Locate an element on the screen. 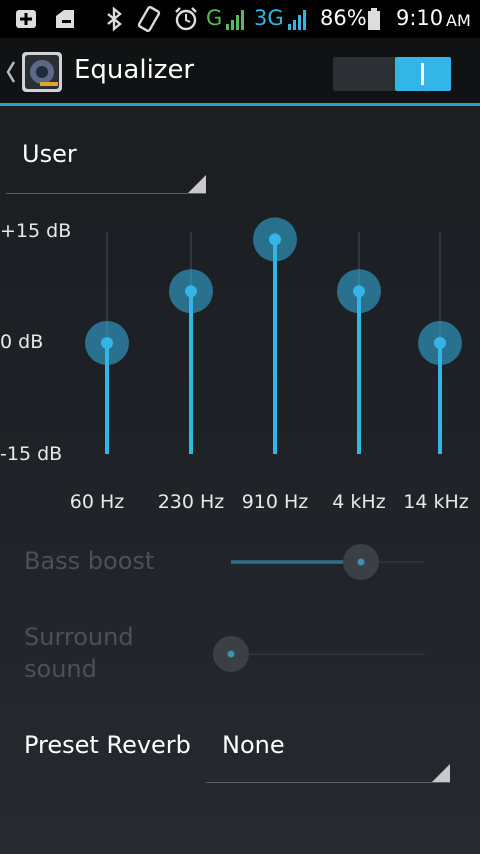  bass-boost-thumb is located at coordinates (361, 562).